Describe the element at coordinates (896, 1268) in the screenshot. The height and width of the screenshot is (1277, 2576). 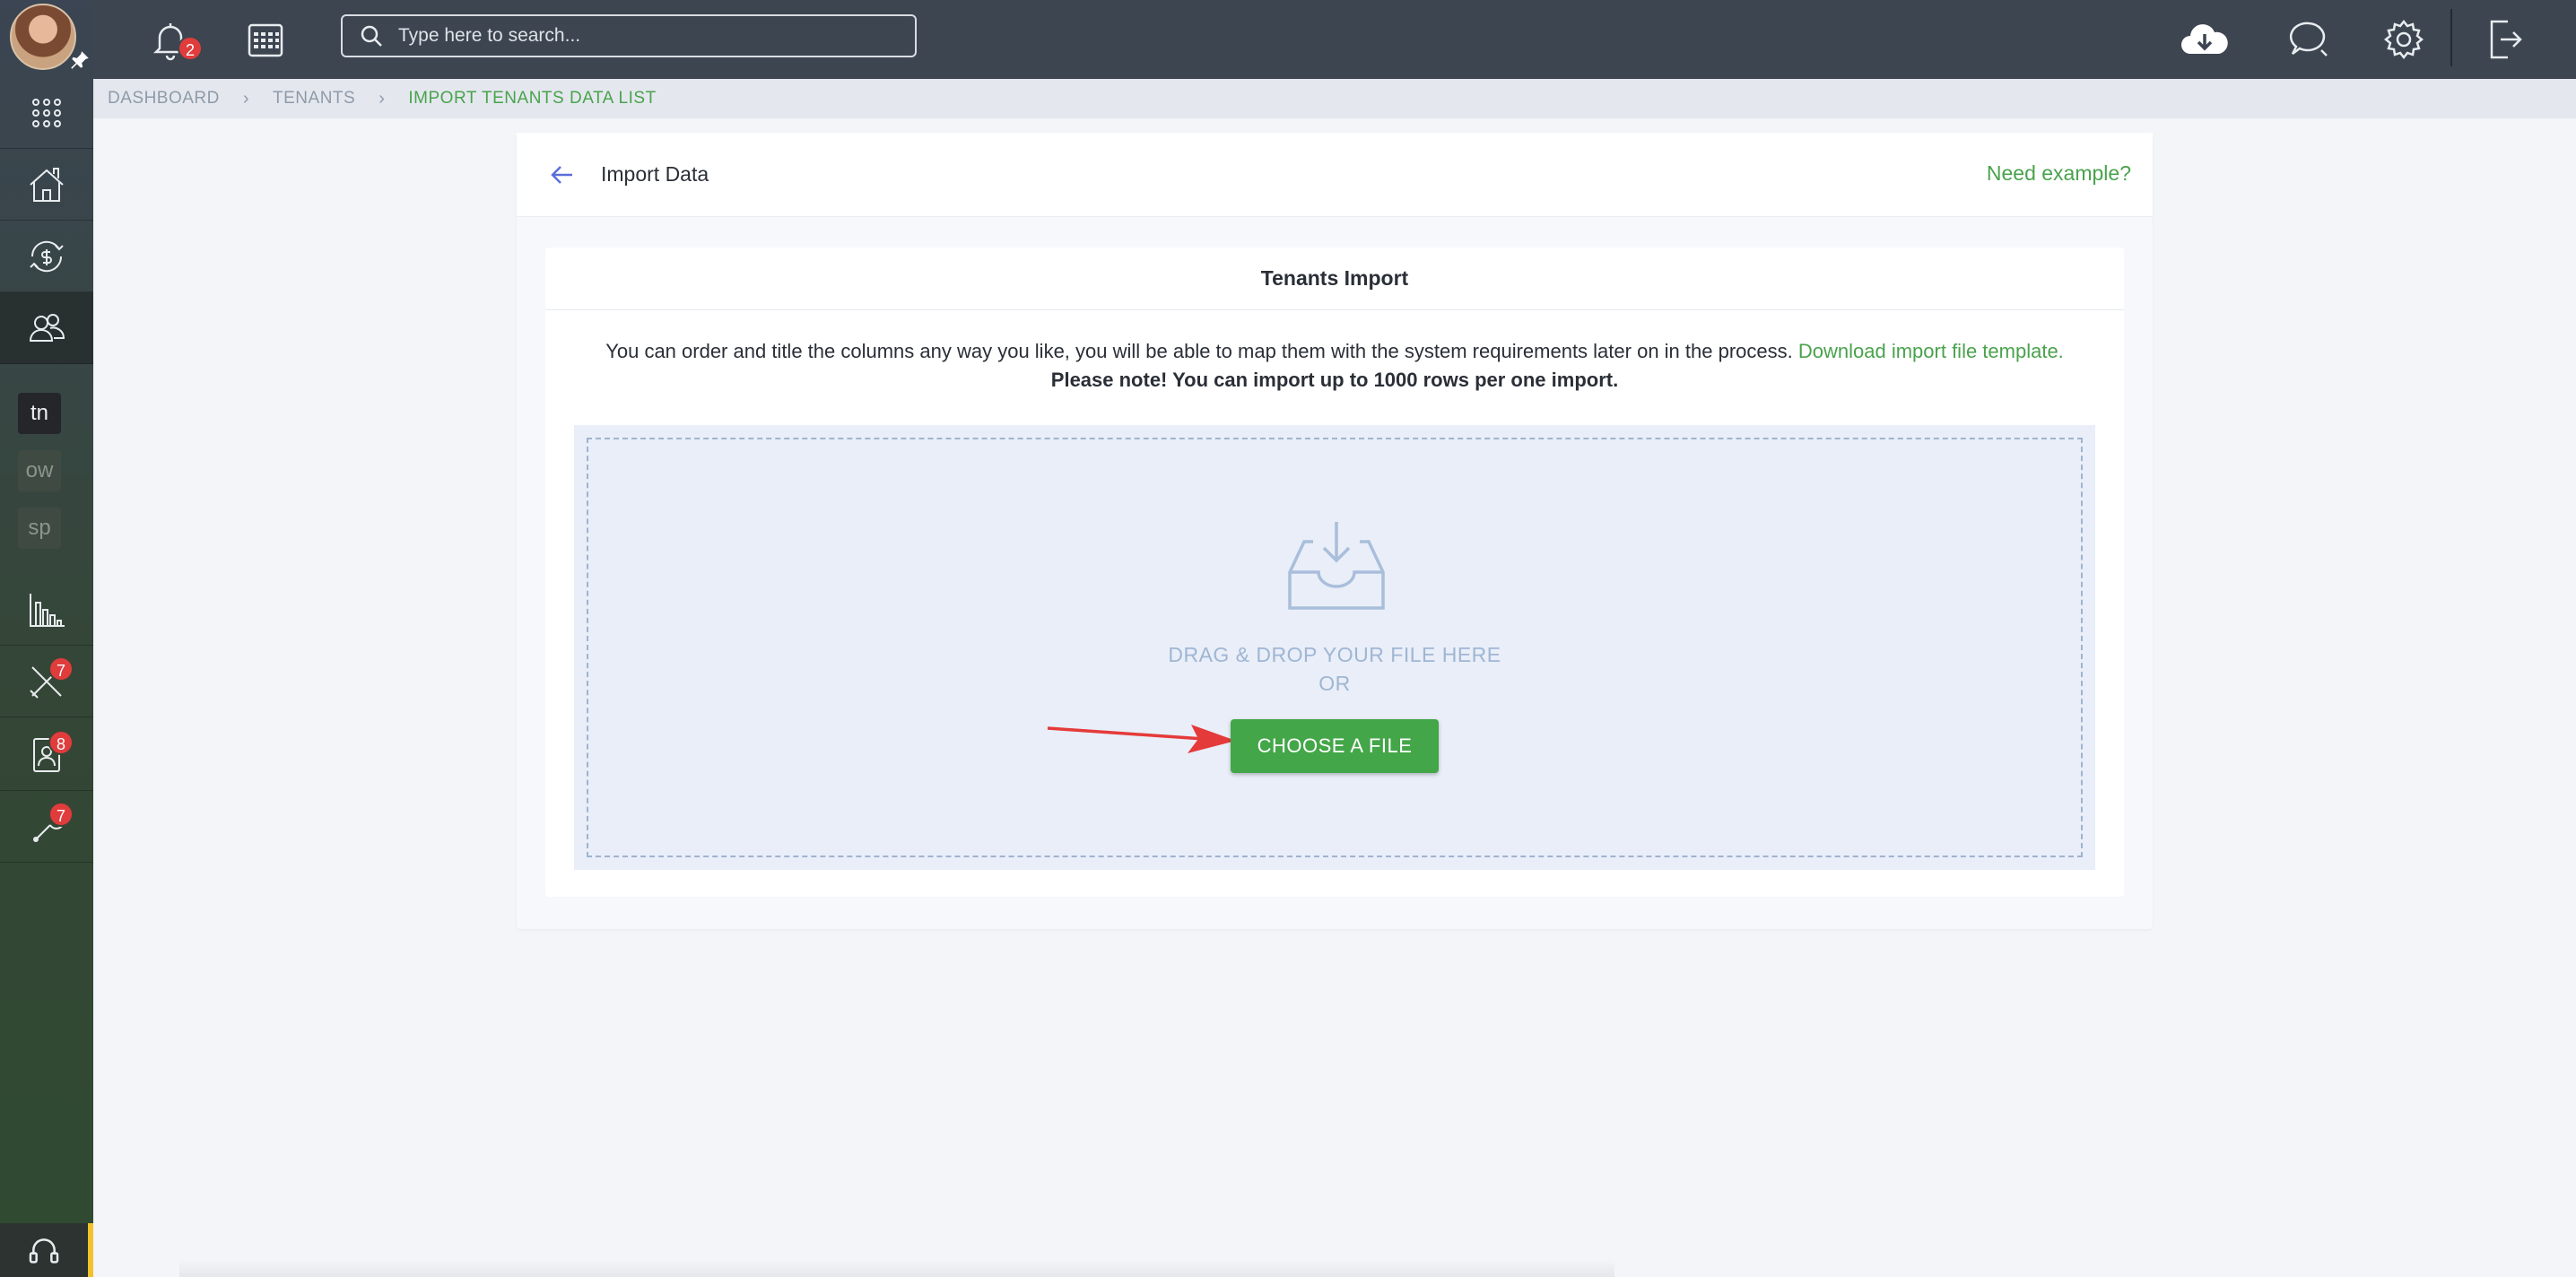
I see `footer` at that location.